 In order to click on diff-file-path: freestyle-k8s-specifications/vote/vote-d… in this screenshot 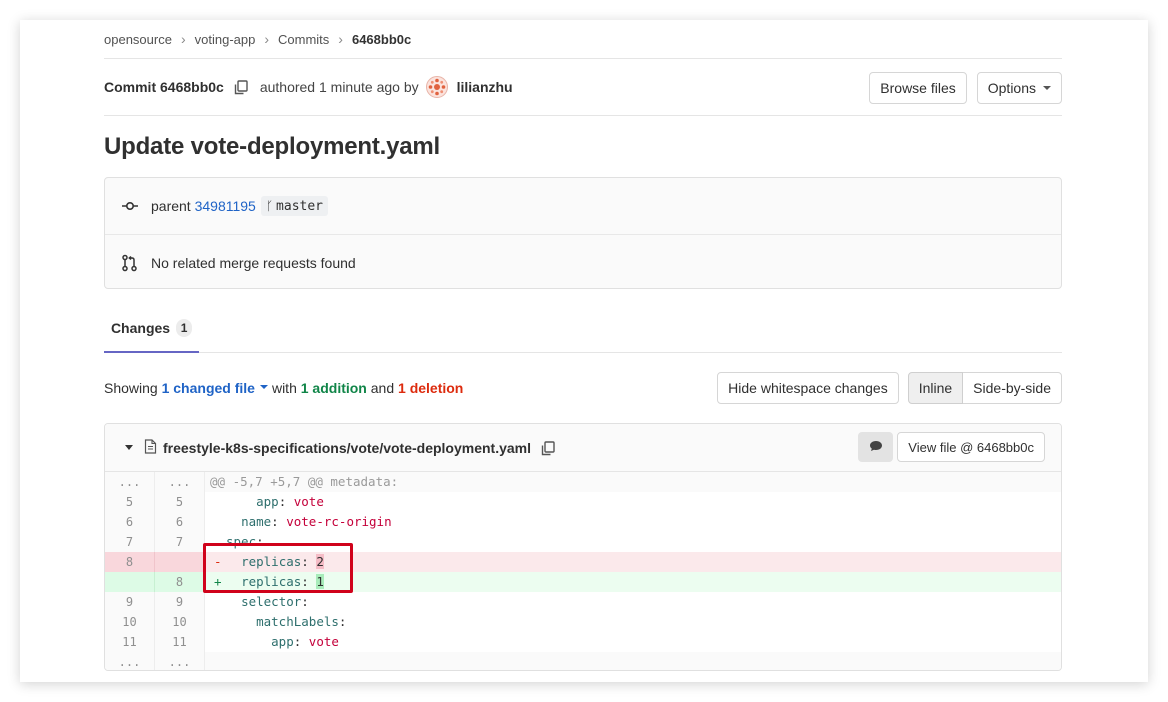, I will do `click(347, 448)`.